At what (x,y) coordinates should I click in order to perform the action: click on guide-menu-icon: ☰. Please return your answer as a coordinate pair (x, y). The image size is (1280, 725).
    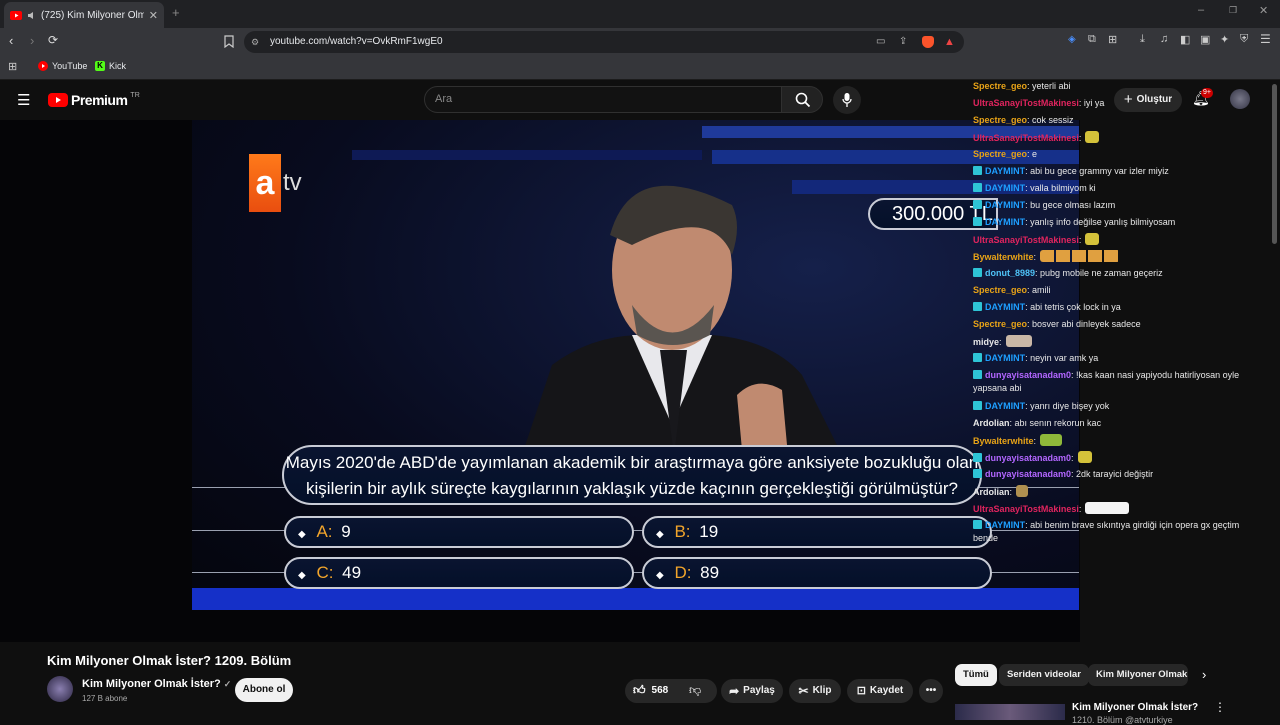
    Looking at the image, I should click on (23, 100).